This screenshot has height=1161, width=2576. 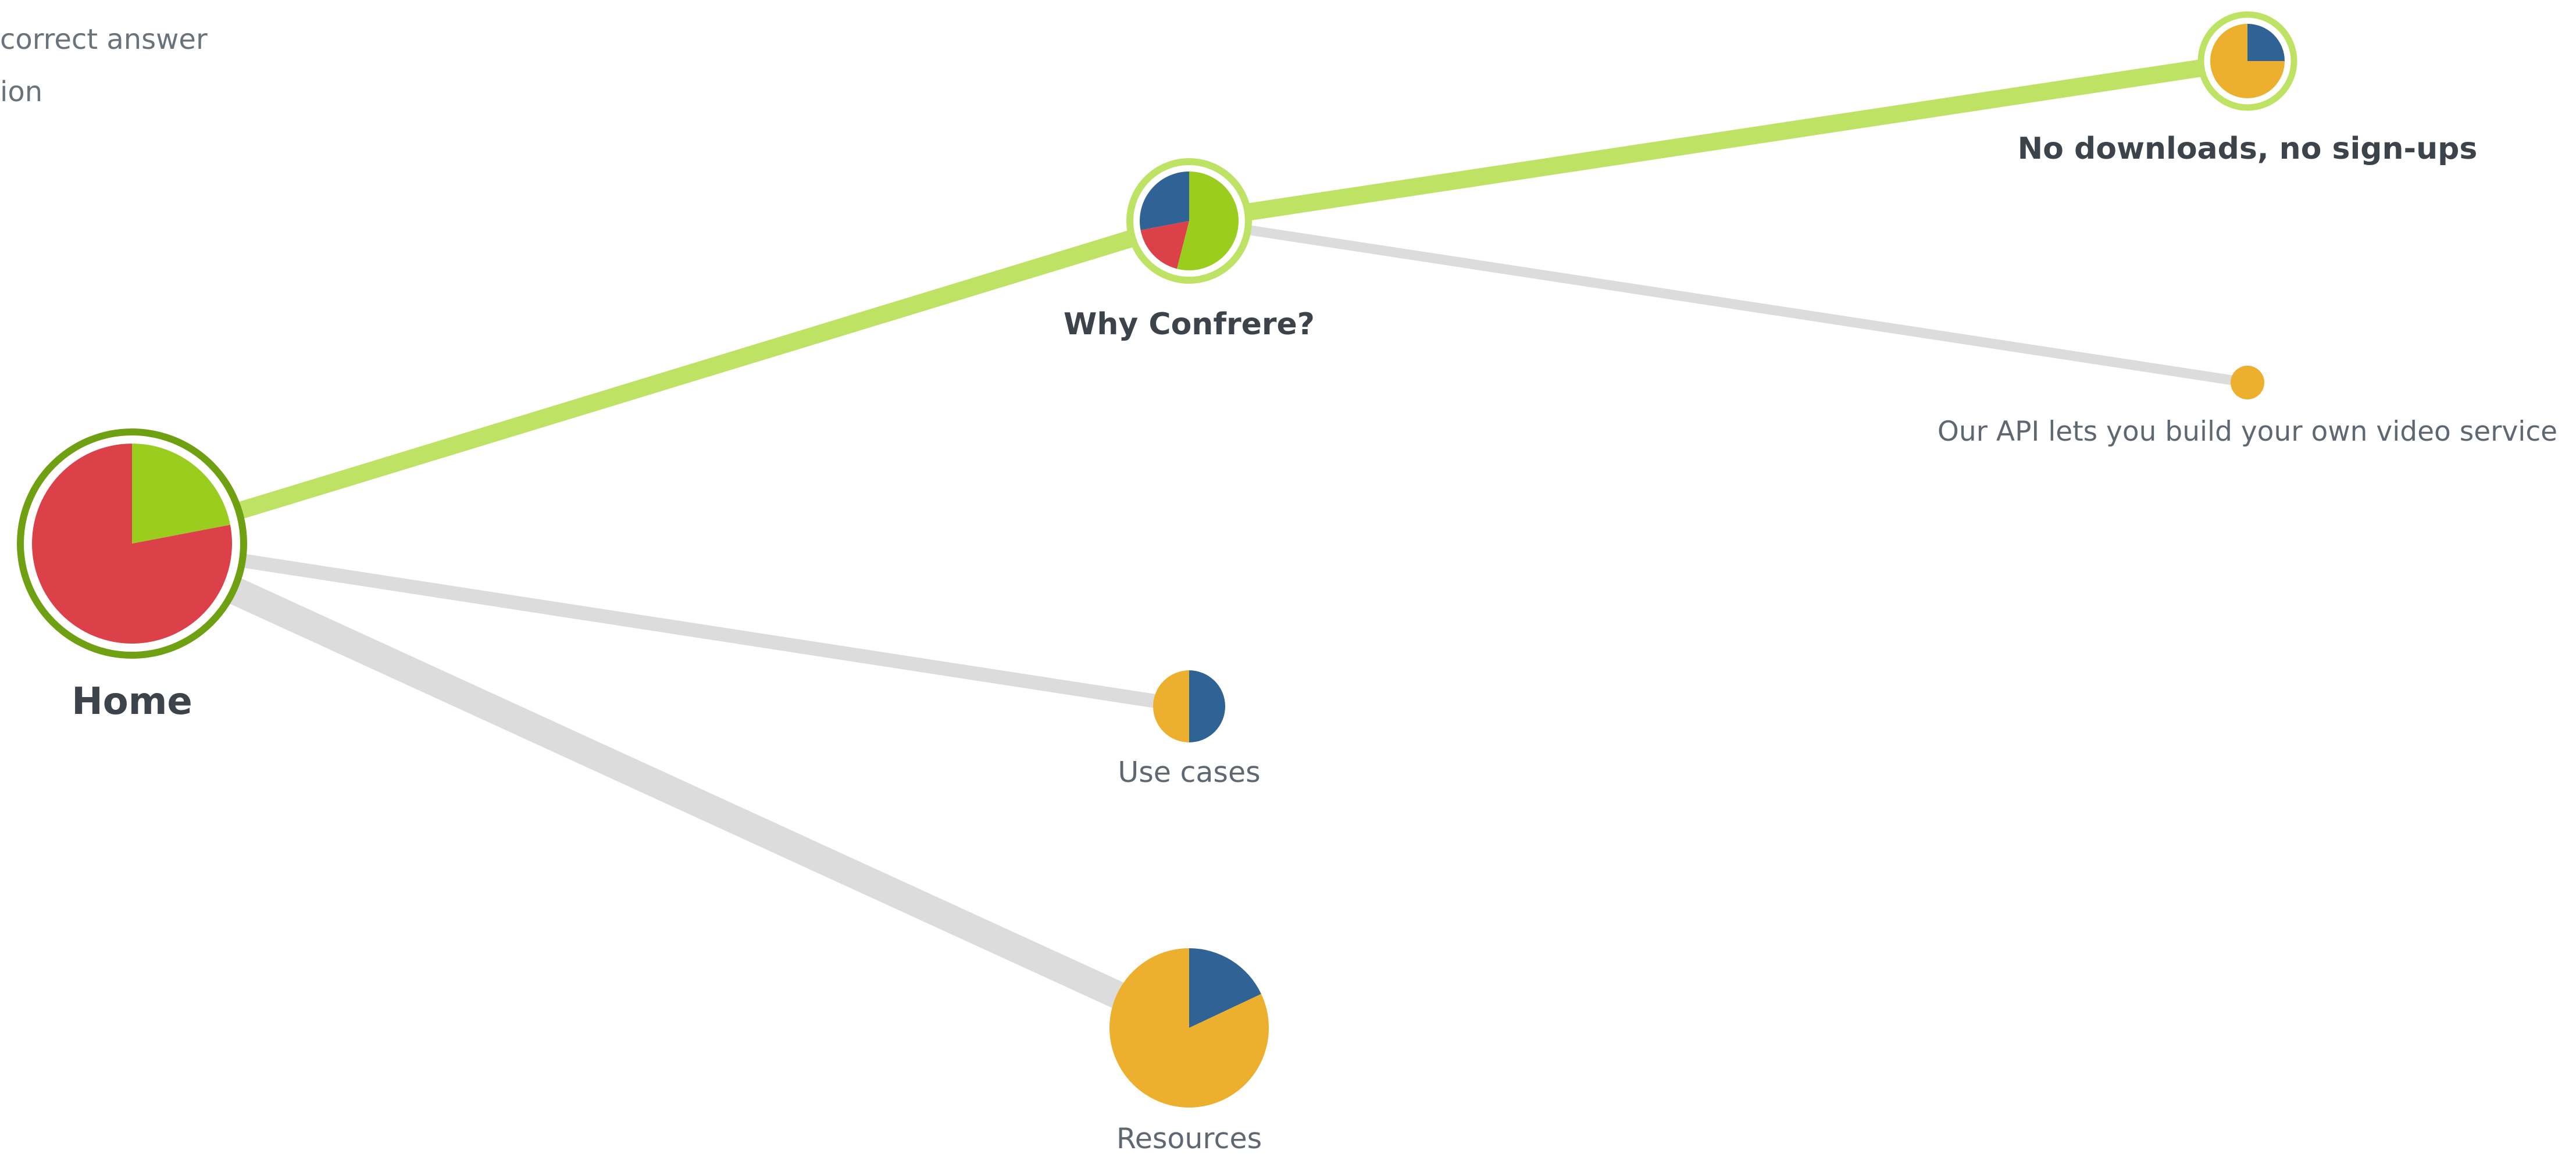 What do you see at coordinates (132, 701) in the screenshot?
I see `node-label-home: Home` at bounding box center [132, 701].